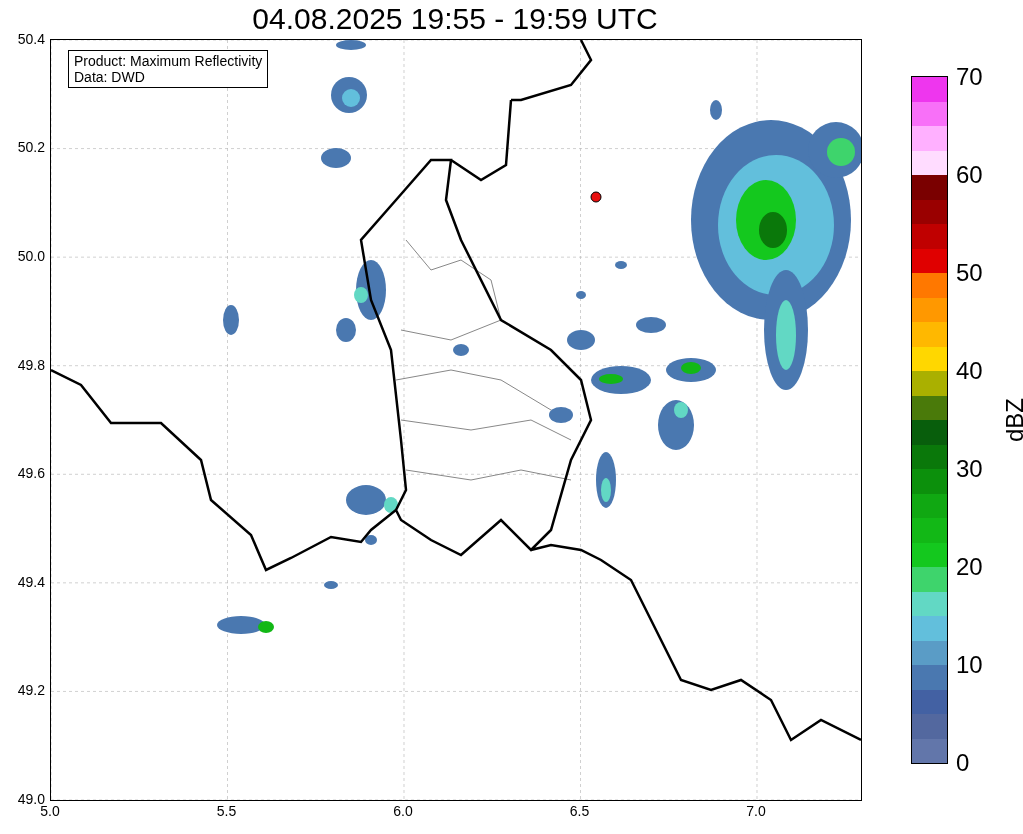  I want to click on scale-tick-label: 0, so click(963, 763).